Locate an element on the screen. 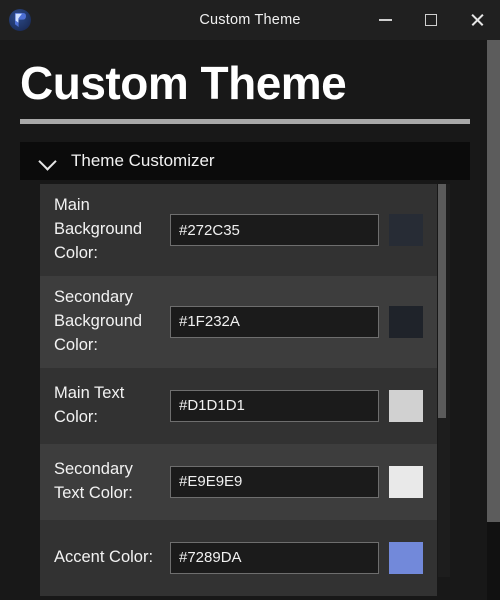 This screenshot has width=500, height=600. scrollbar-thumb is located at coordinates (493, 281).